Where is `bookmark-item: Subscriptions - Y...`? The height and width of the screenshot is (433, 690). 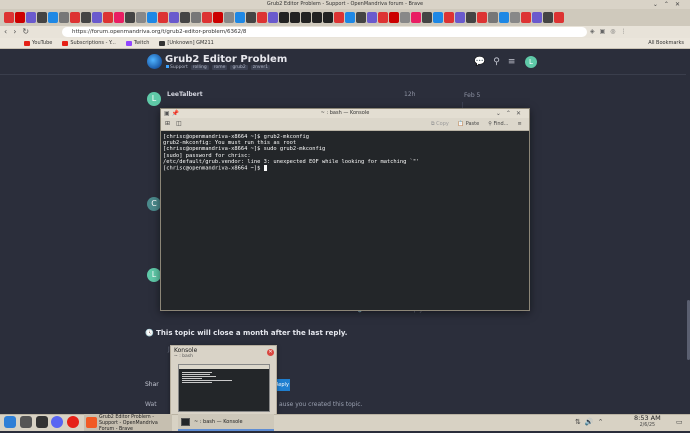
bookmark-item: Subscriptions - Y... is located at coordinates (89, 43).